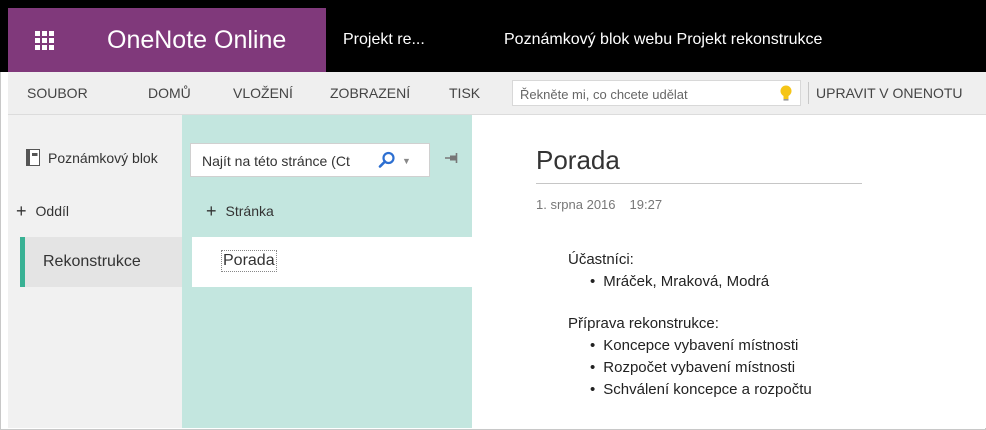 The image size is (986, 430). Describe the element at coordinates (22, 262) in the screenshot. I see `section-color-bar` at that location.